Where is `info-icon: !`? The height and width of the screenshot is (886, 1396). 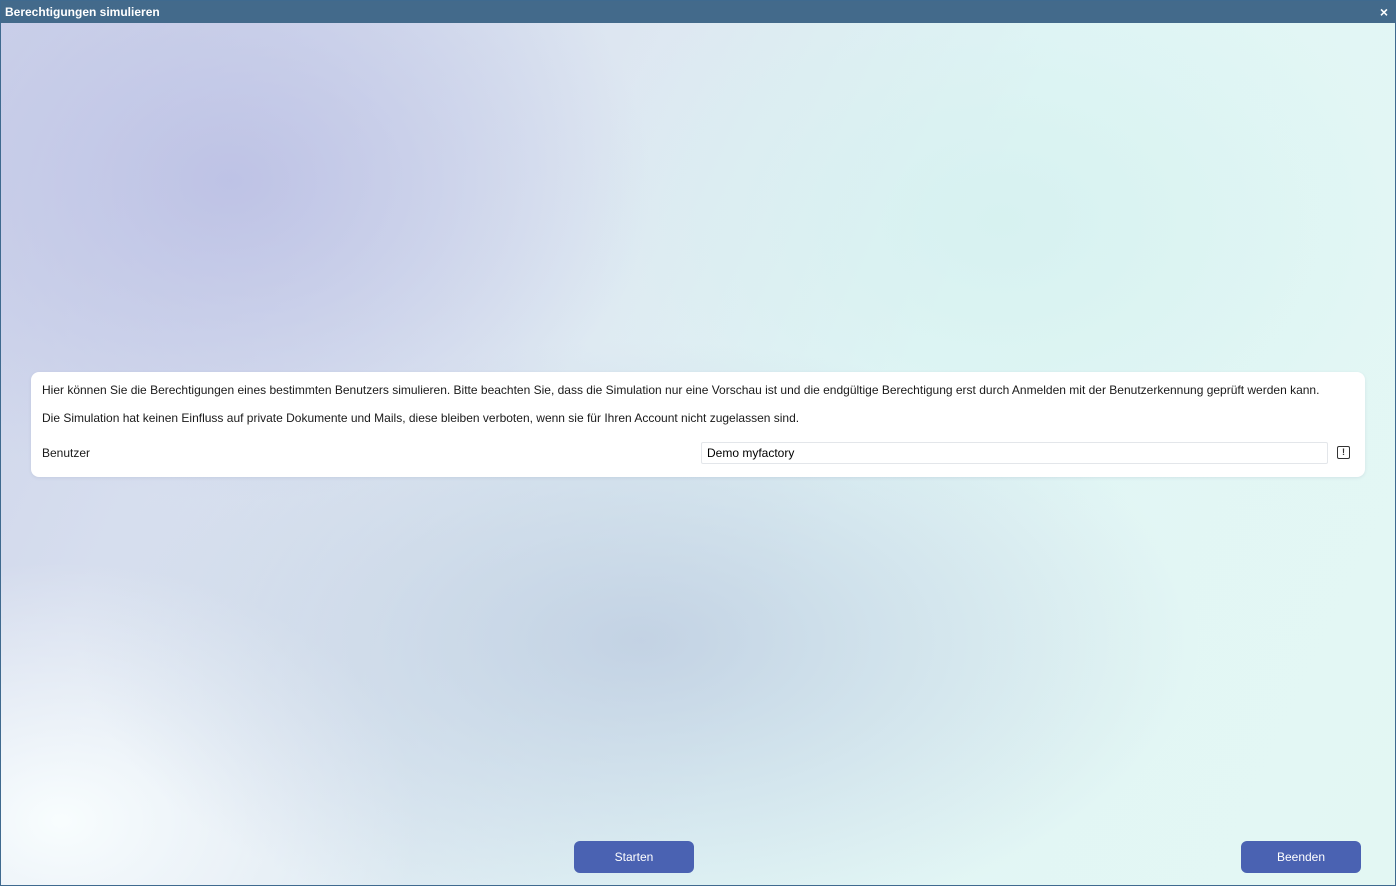
info-icon: ! is located at coordinates (1343, 452).